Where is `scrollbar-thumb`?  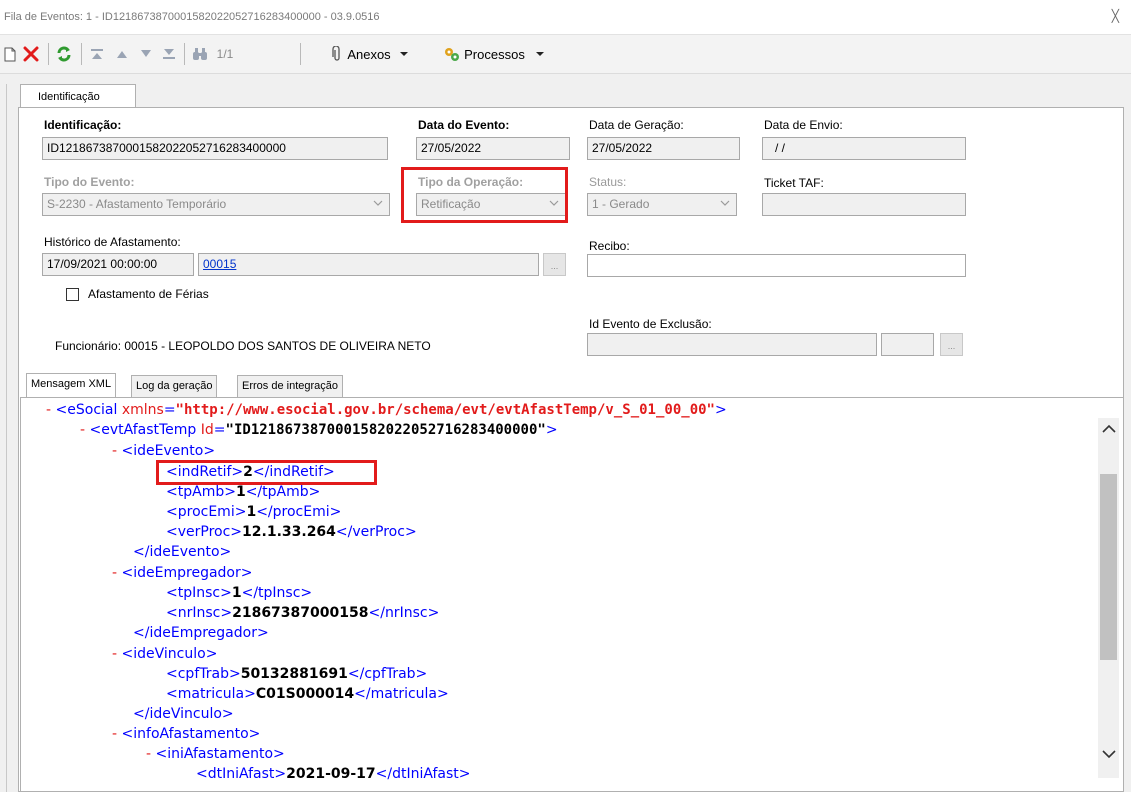
scrollbar-thumb is located at coordinates (1108, 567).